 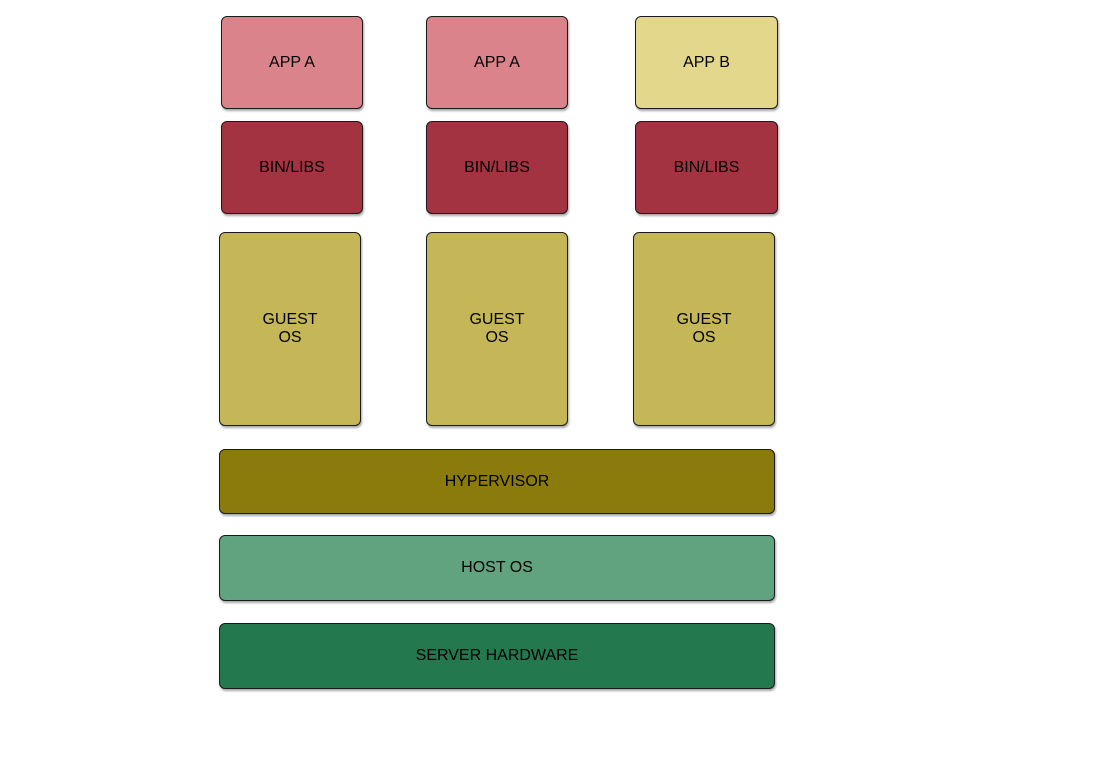 I want to click on app-a-box-1: APP A, so click(x=292, y=62).